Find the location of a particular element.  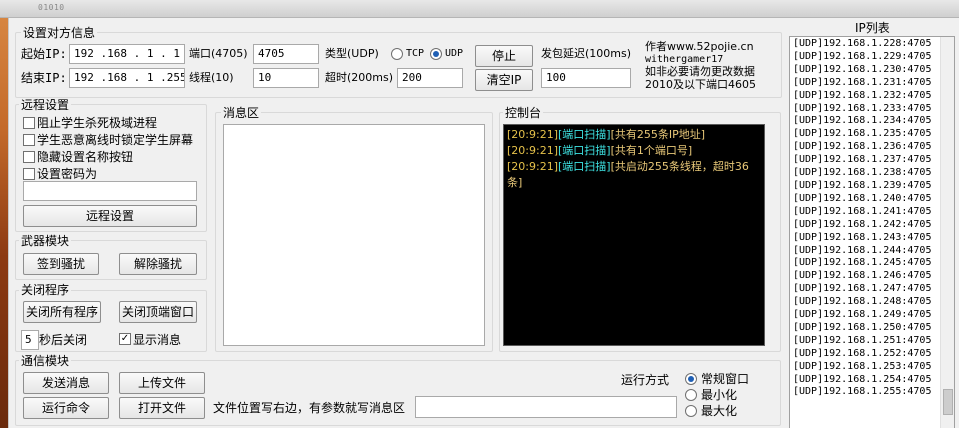

ip-list-item: [UDP]192.168.1.233:4705 is located at coordinates (873, 109).